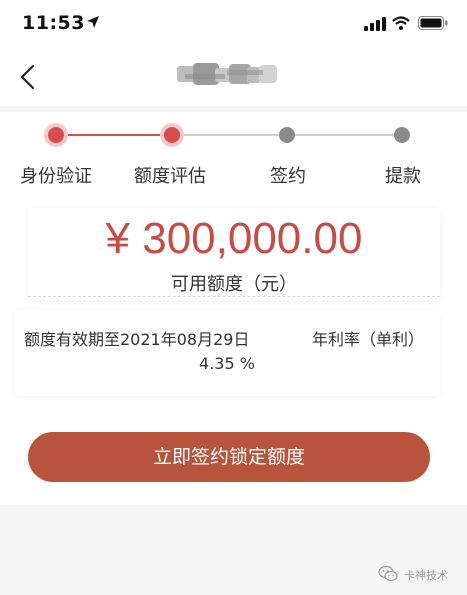 The width and height of the screenshot is (467, 595). What do you see at coordinates (93, 22) in the screenshot?
I see `location-arrow-icon` at bounding box center [93, 22].